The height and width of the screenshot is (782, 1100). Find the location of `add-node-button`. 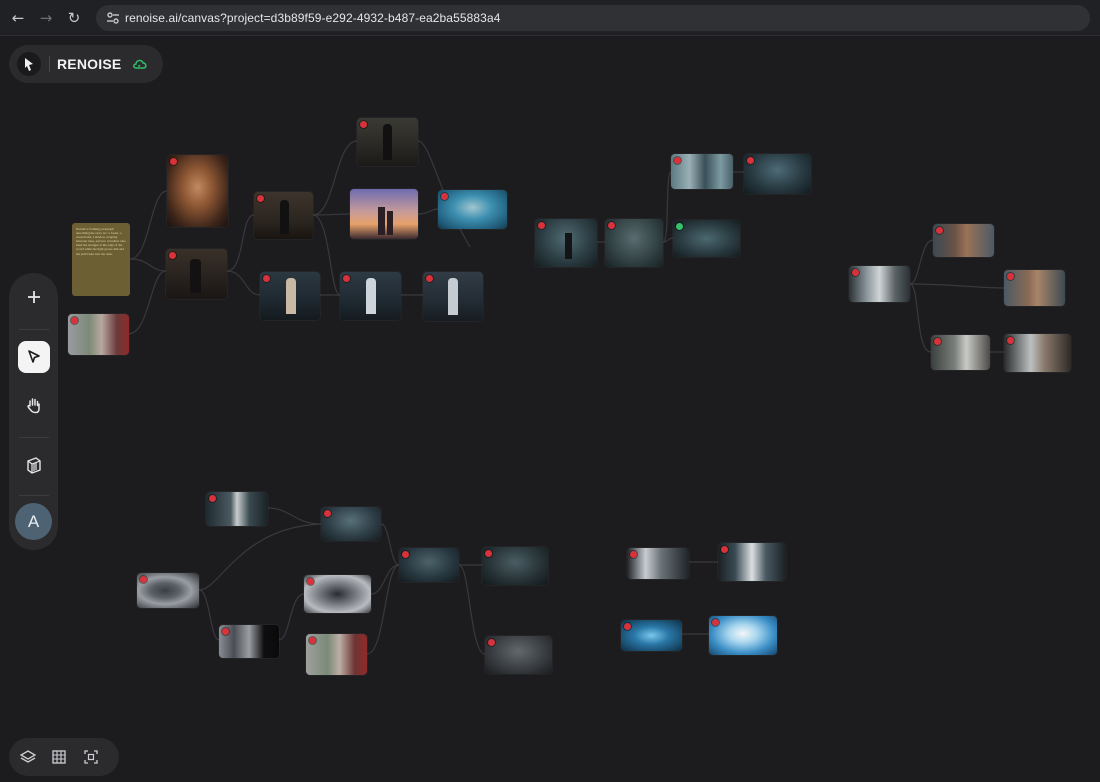

add-node-button is located at coordinates (34, 297).